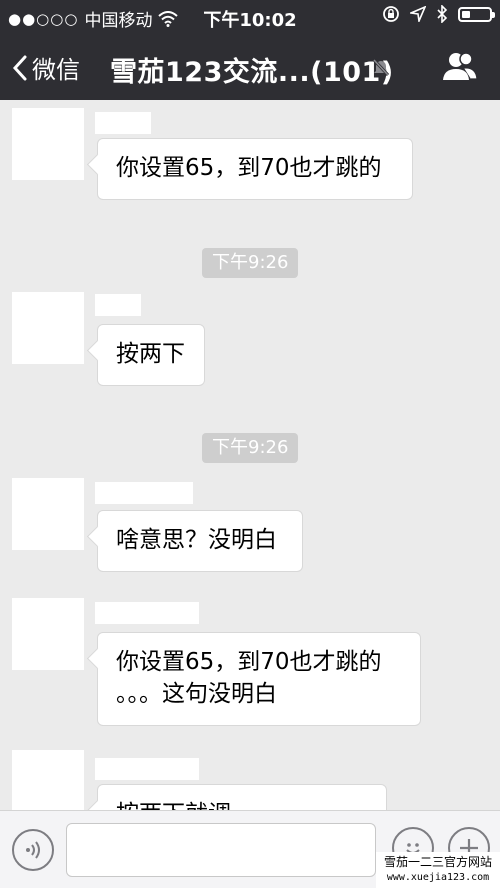  I want to click on message-text-line: 。。。这句没明白, so click(196, 694).